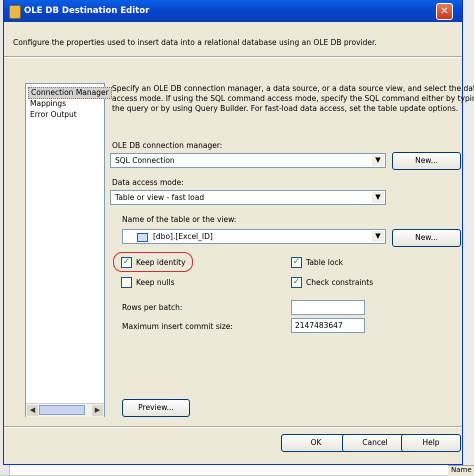 The width and height of the screenshot is (474, 476). Describe the element at coordinates (254, 236) in the screenshot. I see `table-name-combo: [dbo].[Excel_ID] ▼` at that location.